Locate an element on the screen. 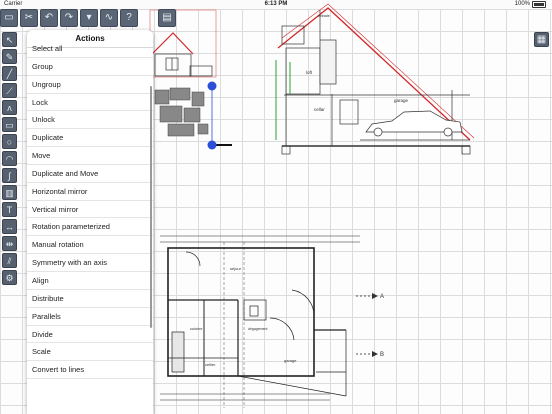  menu-item-duplicate: Duplicate is located at coordinates (90, 138).